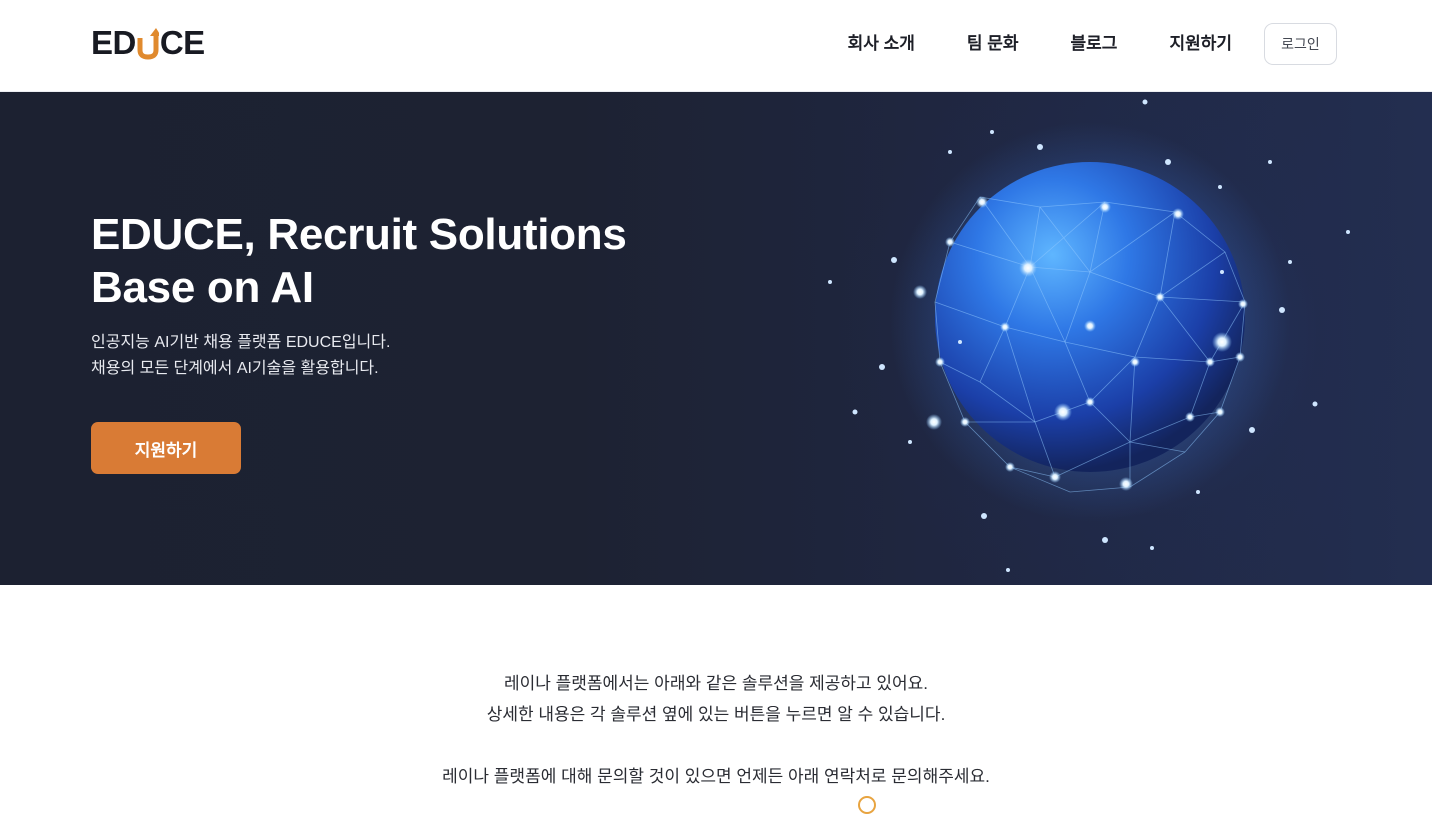  Describe the element at coordinates (241, 342) in the screenshot. I see `hero-subtitle-line-1: 인공지능 AI기반 채용 플랫폼 EDUCE입니다.` at that location.